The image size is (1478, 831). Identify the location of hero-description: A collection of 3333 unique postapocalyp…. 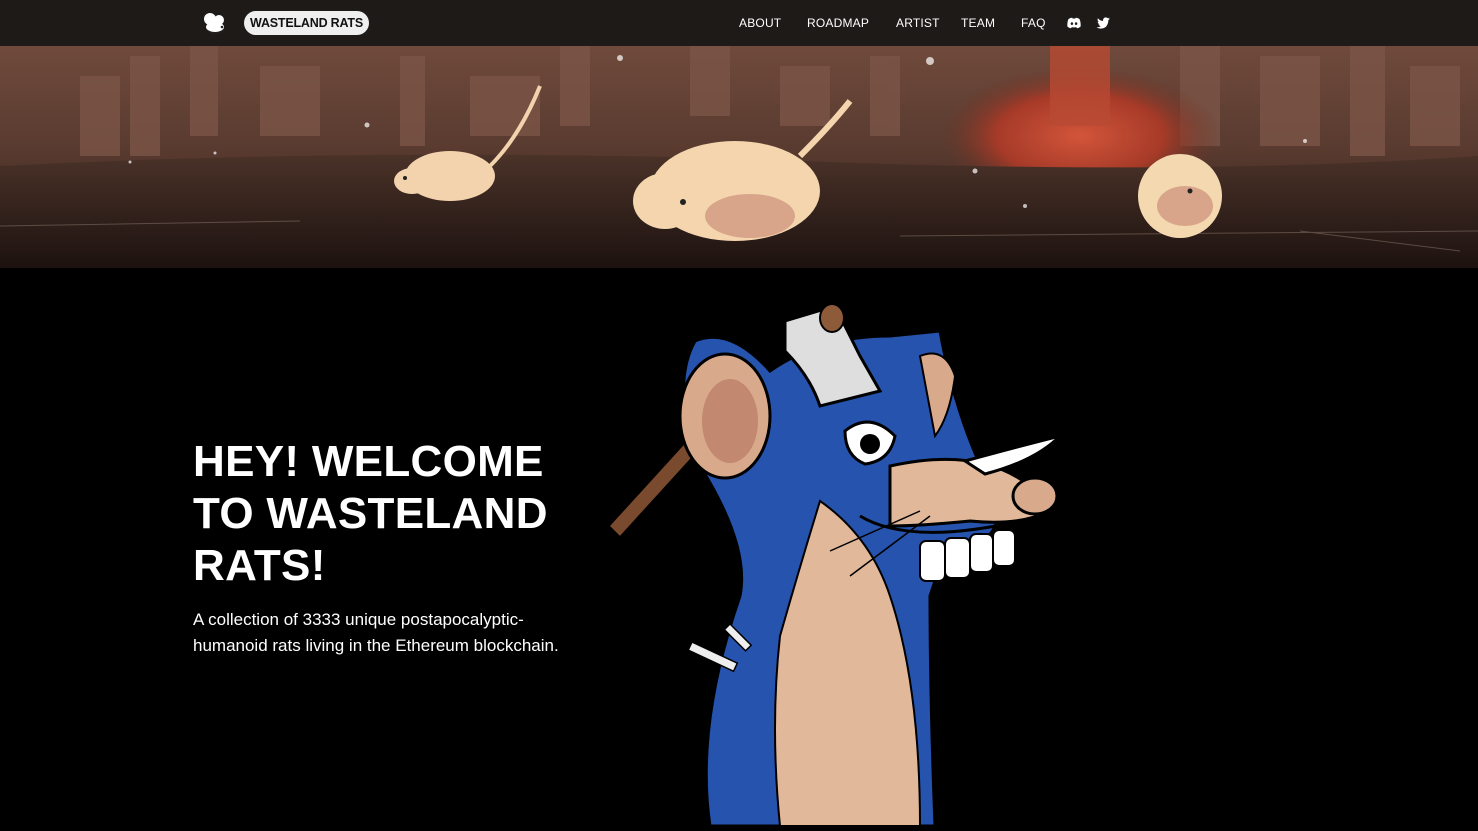
(376, 632).